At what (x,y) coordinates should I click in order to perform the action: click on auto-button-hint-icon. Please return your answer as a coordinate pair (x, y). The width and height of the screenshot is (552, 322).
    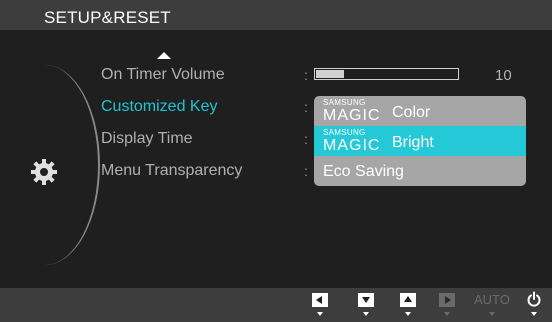
    Looking at the image, I should click on (492, 314).